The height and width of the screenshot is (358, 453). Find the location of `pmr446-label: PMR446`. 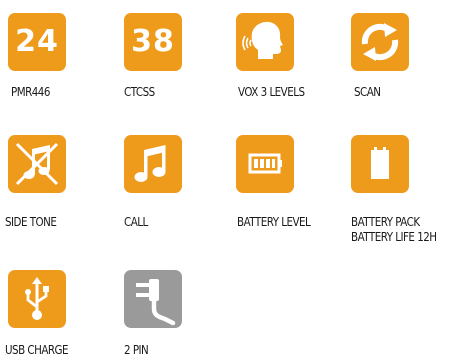

pmr446-label: PMR446 is located at coordinates (30, 92).